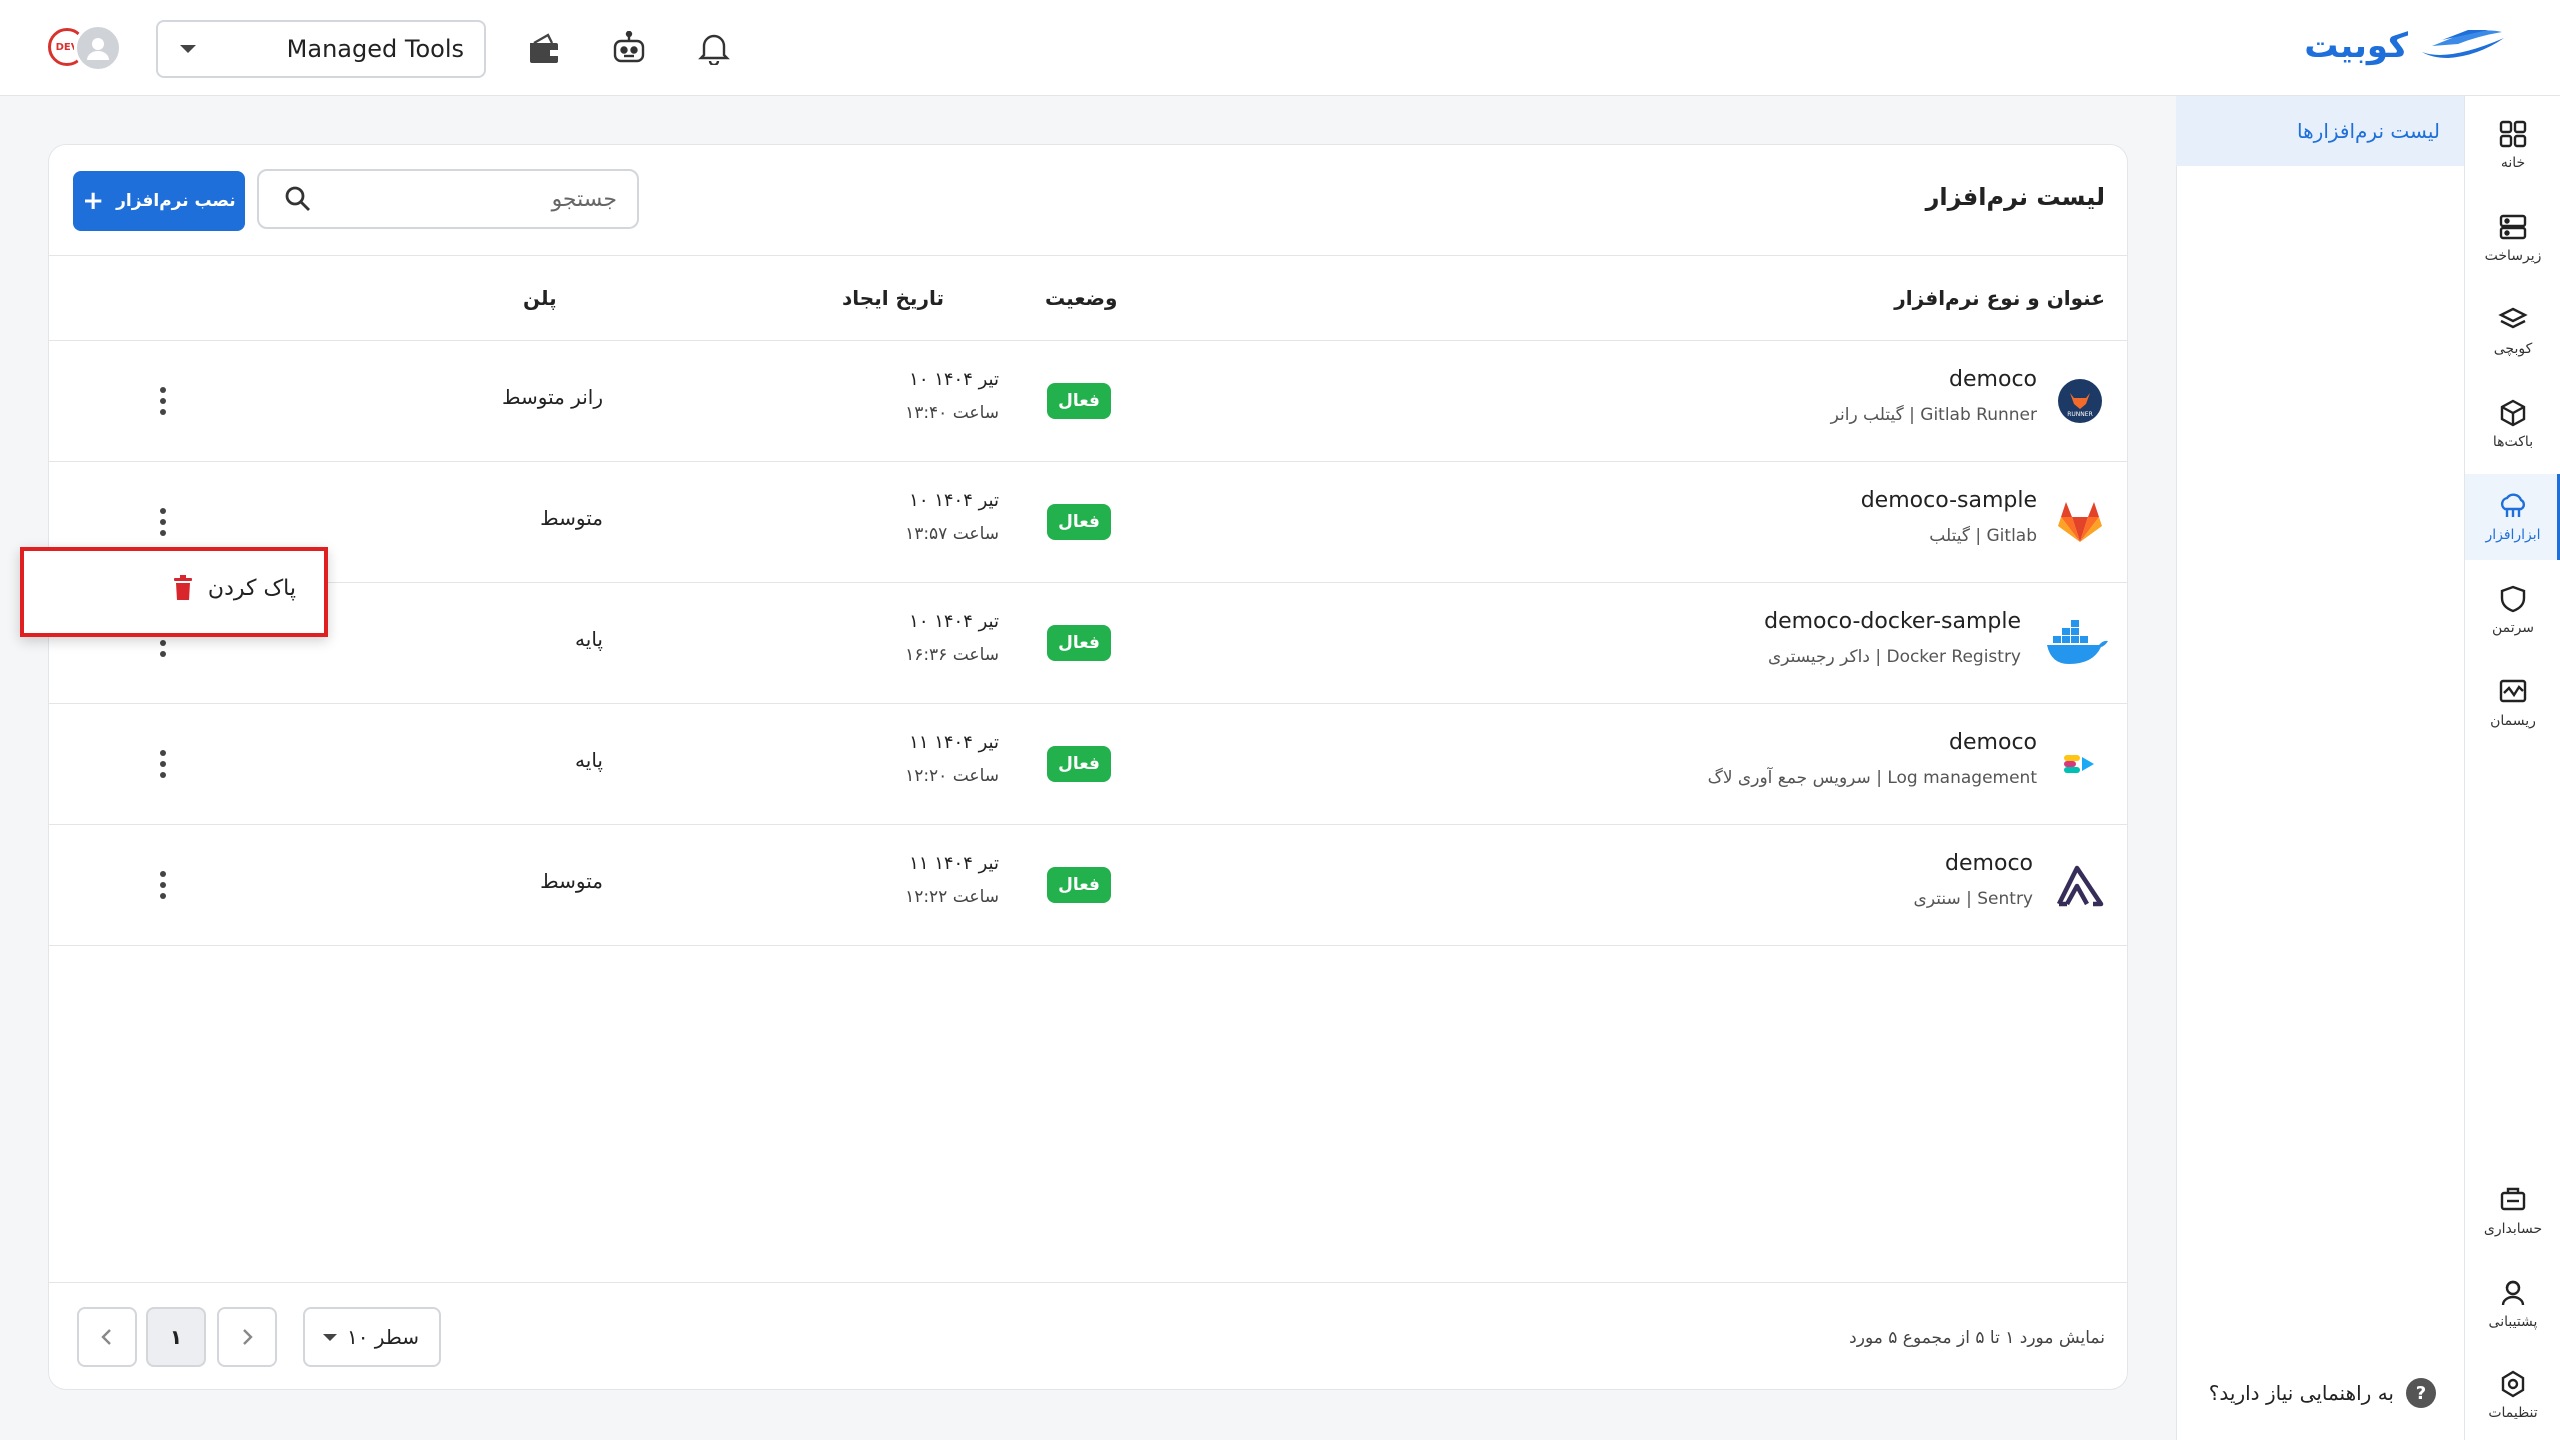 The width and height of the screenshot is (2560, 1440). I want to click on nav-item-label: باکت‌ها, so click(2513, 442).